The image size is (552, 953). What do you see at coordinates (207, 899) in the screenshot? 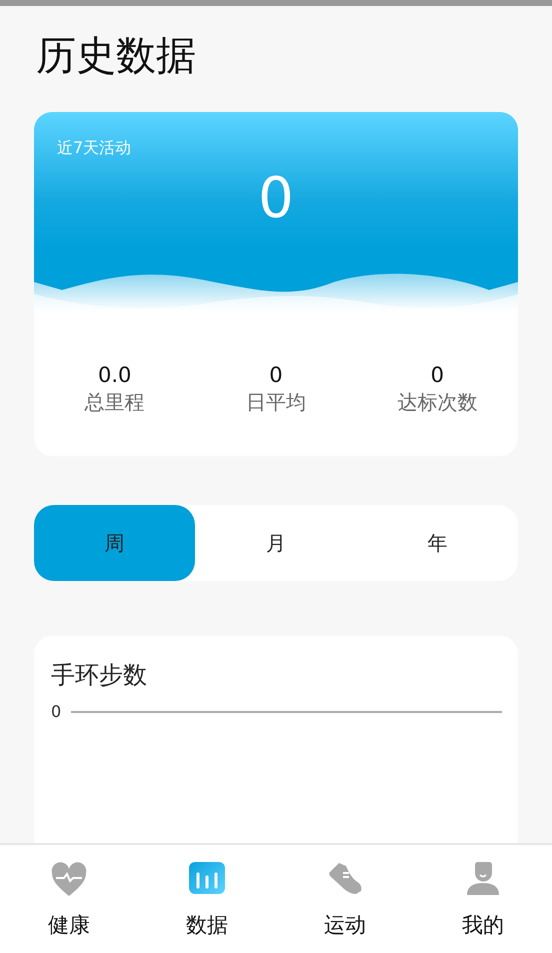
I see `nav-item: 数据` at bounding box center [207, 899].